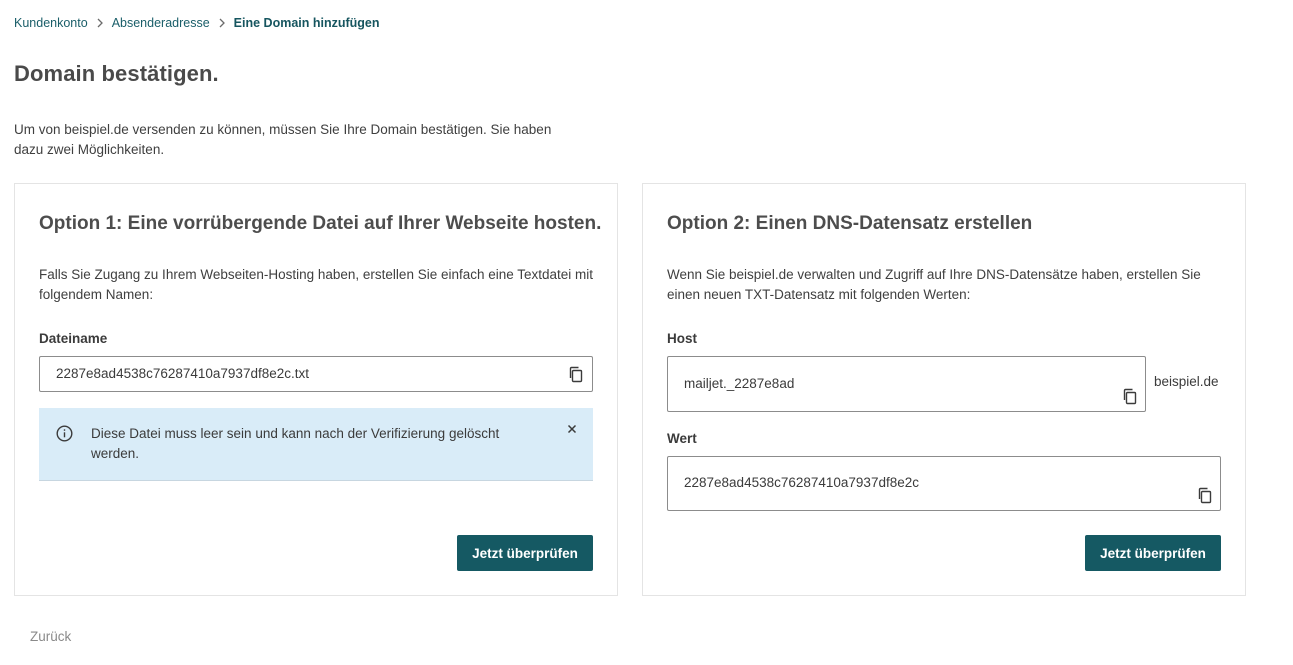  What do you see at coordinates (1186, 381) in the screenshot?
I see `host-domain-suffix: beispiel.de` at bounding box center [1186, 381].